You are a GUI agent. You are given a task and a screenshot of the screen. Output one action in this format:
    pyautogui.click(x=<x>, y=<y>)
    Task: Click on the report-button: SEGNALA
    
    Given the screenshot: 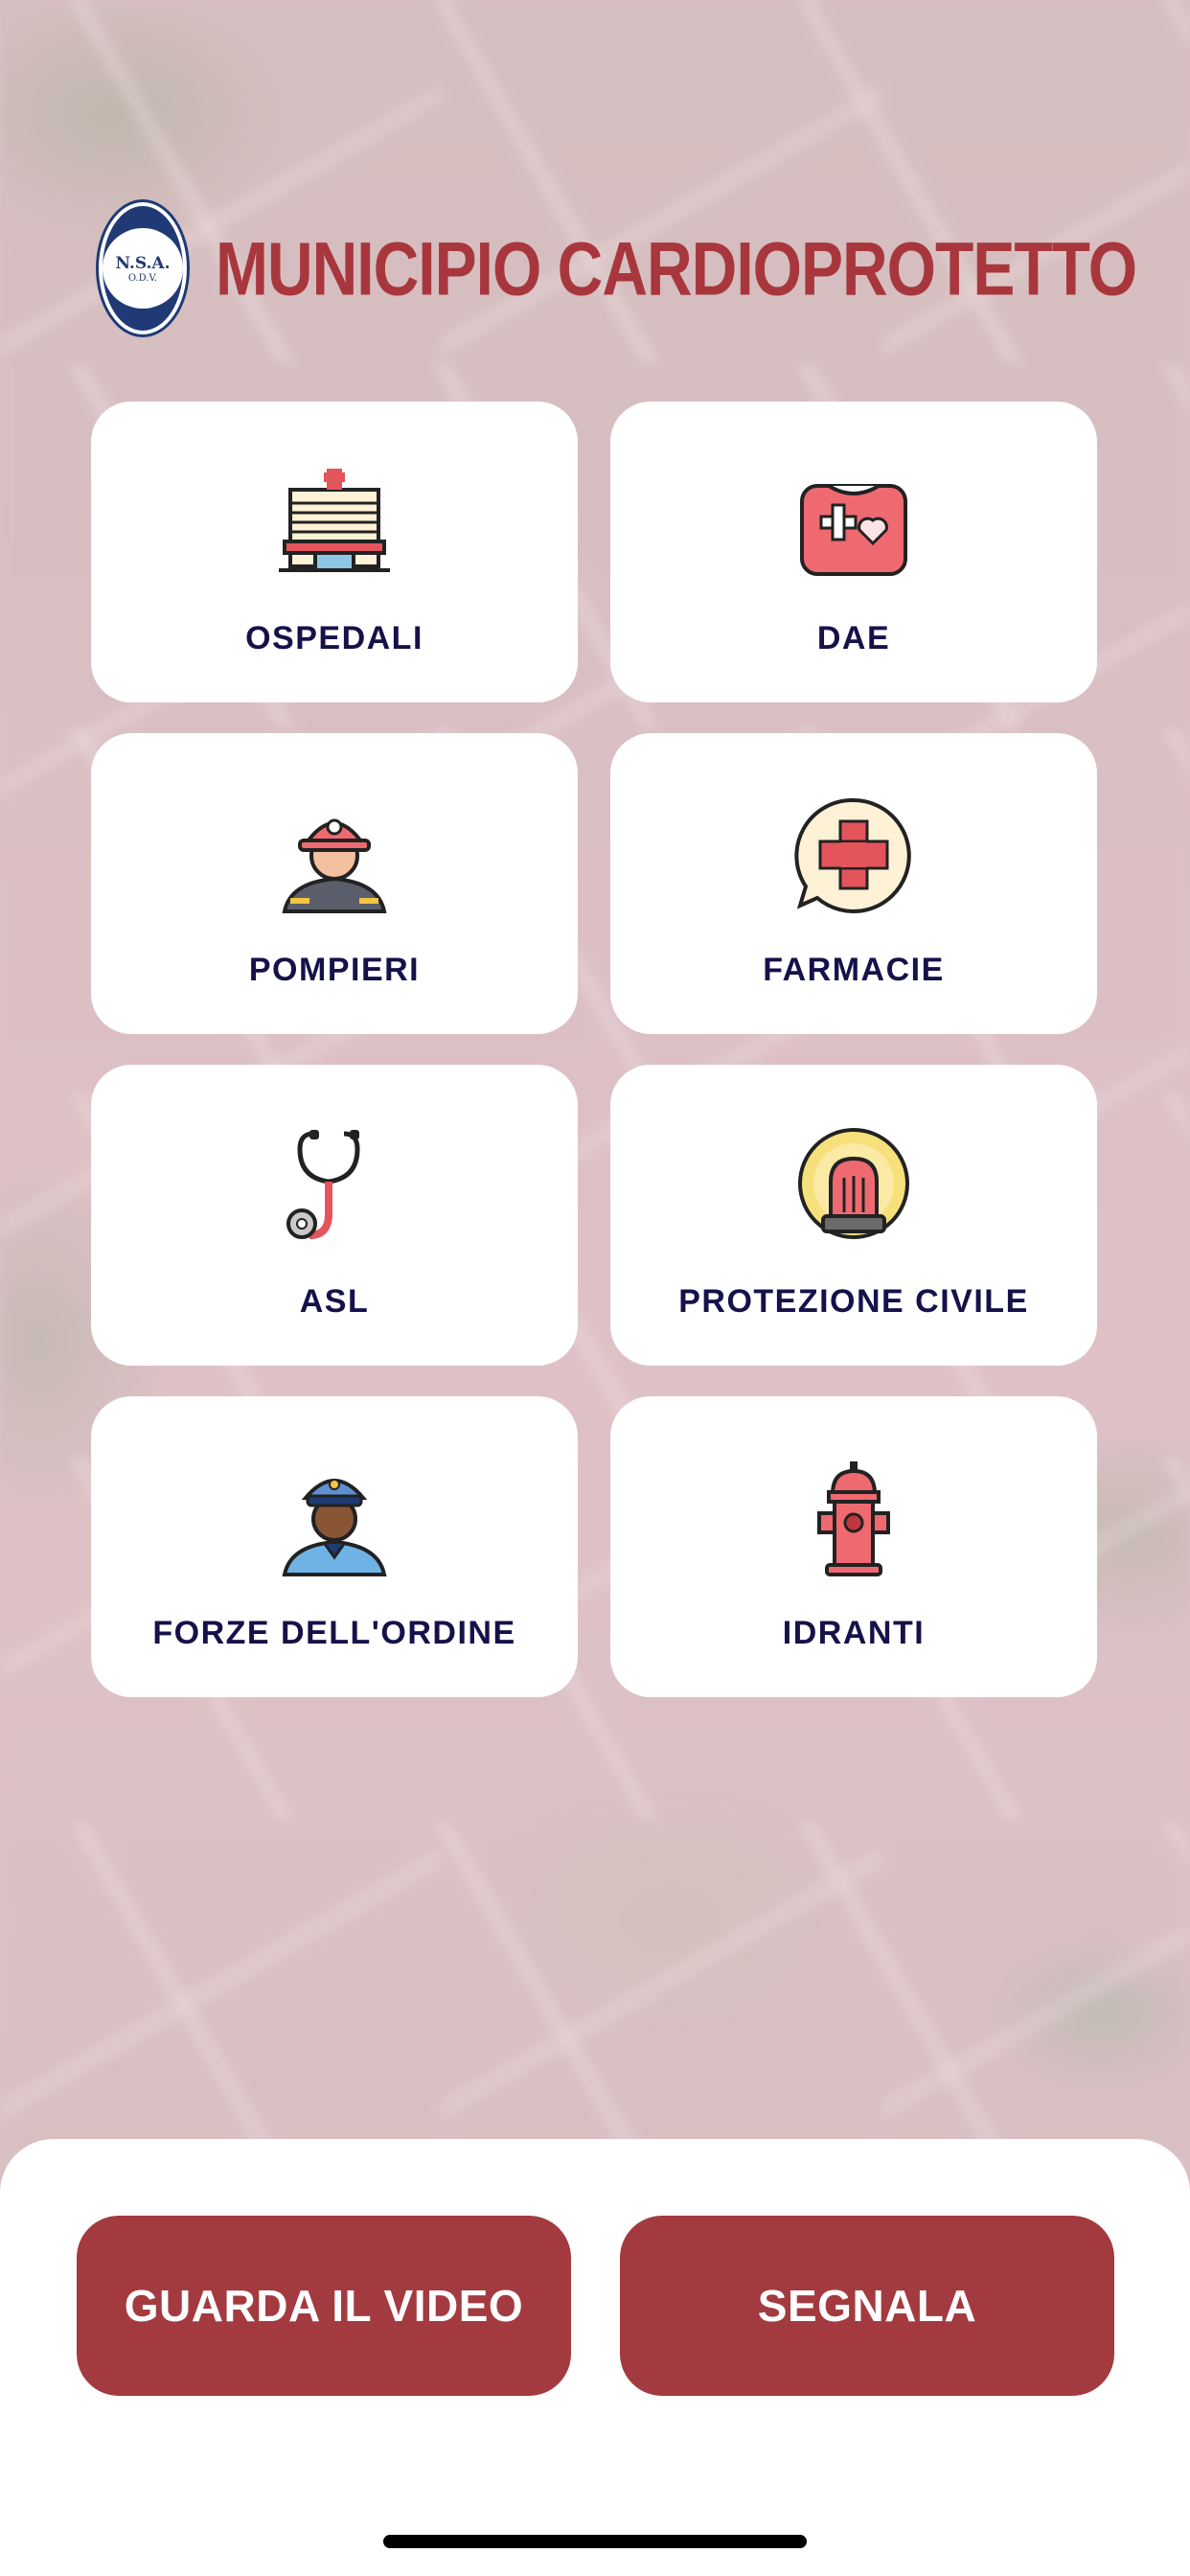 What is the action you would take?
    pyautogui.click(x=867, y=2306)
    